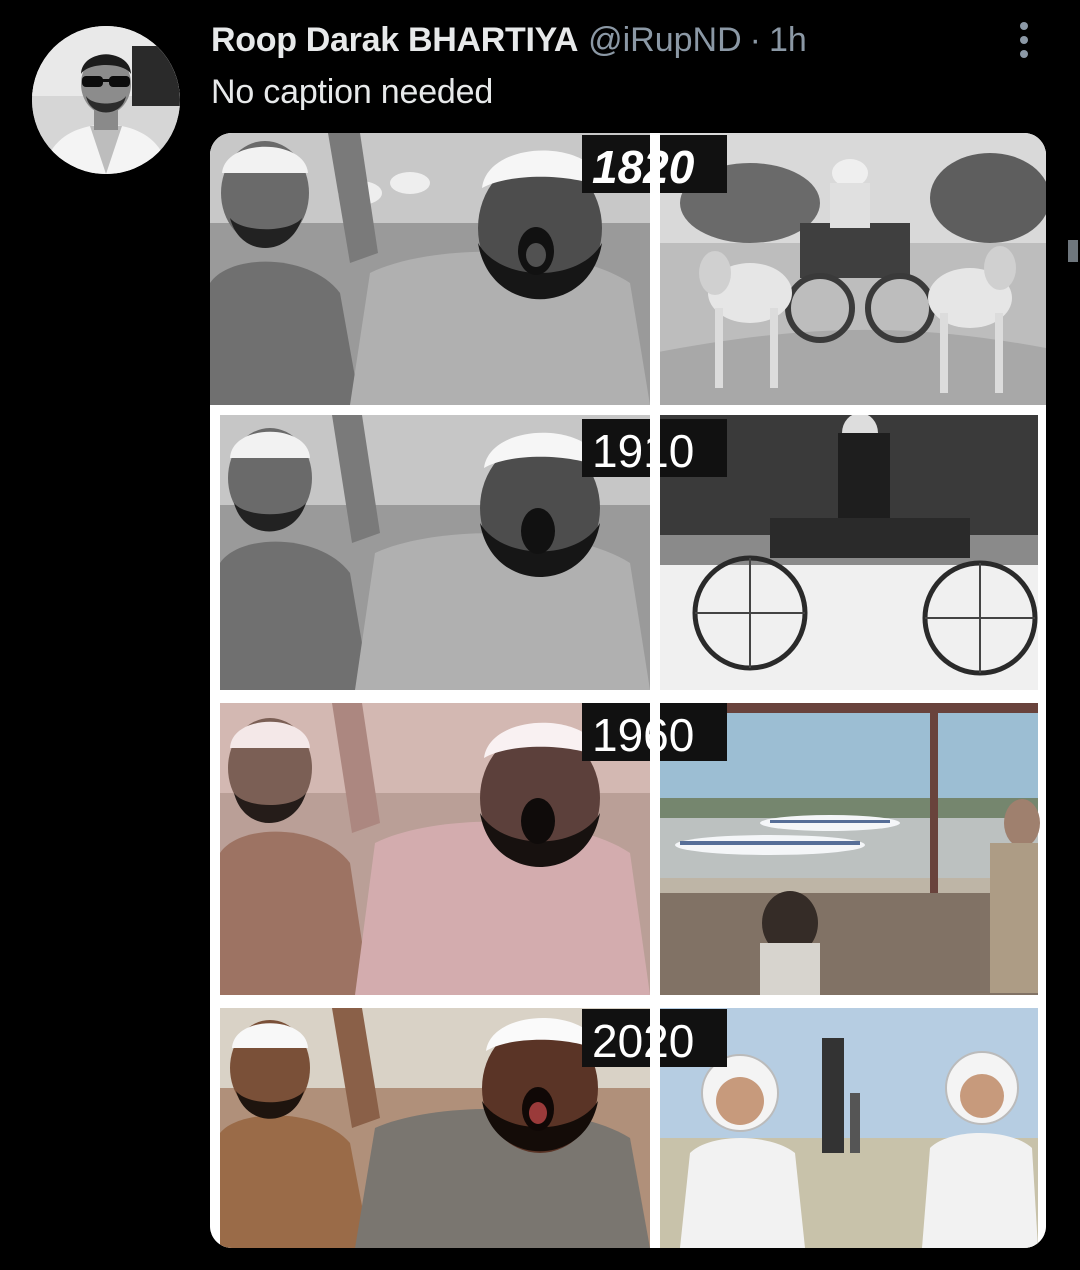 This screenshot has width=1080, height=1270. What do you see at coordinates (788, 40) in the screenshot?
I see `timestamp: 1h` at bounding box center [788, 40].